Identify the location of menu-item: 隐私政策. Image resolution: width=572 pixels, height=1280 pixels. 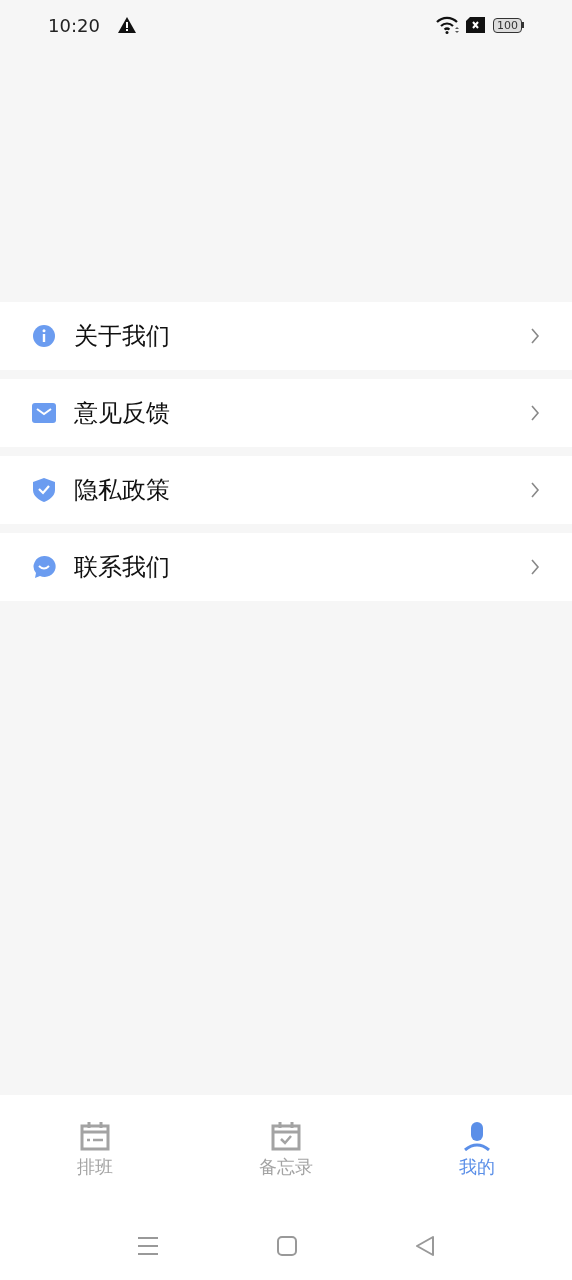
(286, 490).